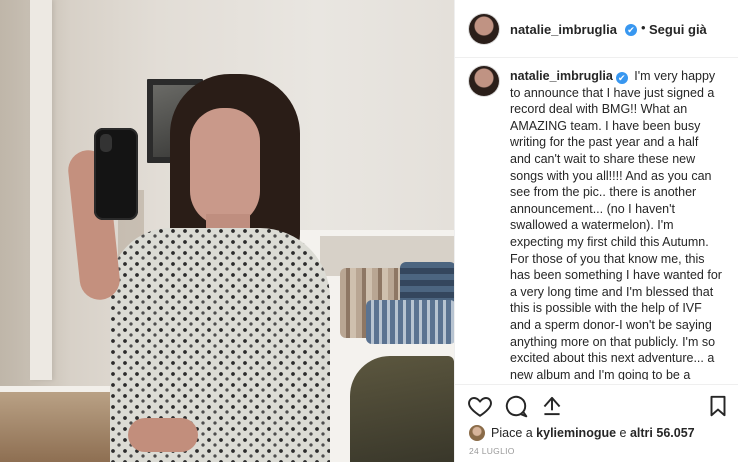 The height and width of the screenshot is (462, 738). What do you see at coordinates (484, 29) in the screenshot?
I see `profile-avatar` at bounding box center [484, 29].